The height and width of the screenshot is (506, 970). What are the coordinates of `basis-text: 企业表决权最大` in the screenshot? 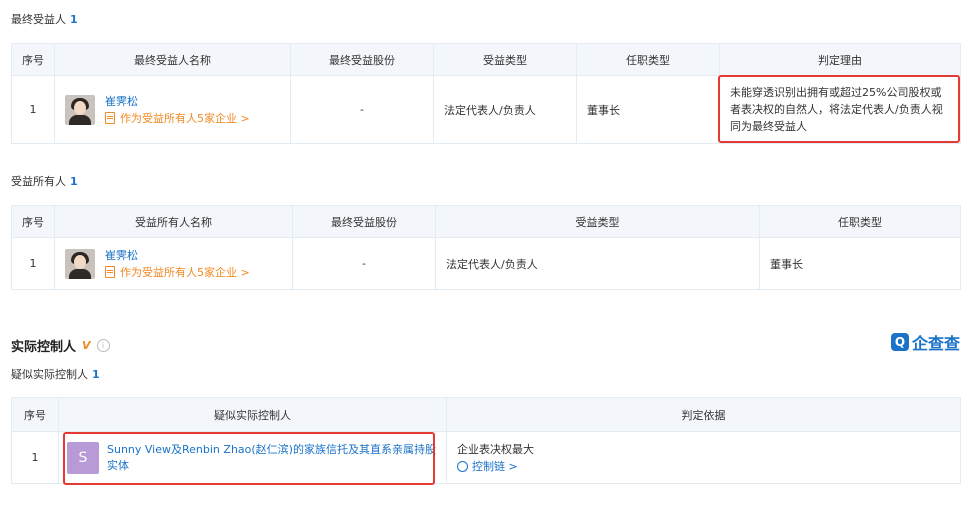 It's located at (495, 449).